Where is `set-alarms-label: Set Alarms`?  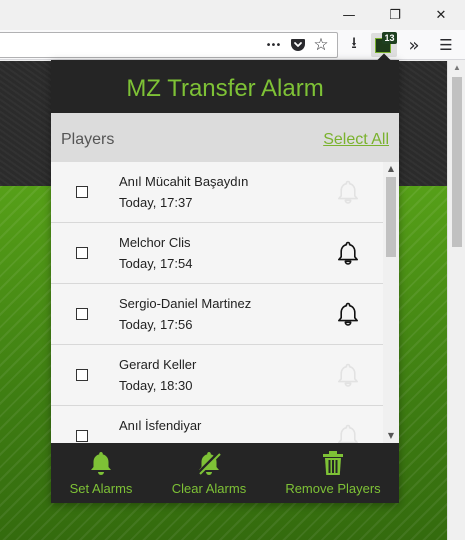
set-alarms-label: Set Alarms is located at coordinates (101, 488).